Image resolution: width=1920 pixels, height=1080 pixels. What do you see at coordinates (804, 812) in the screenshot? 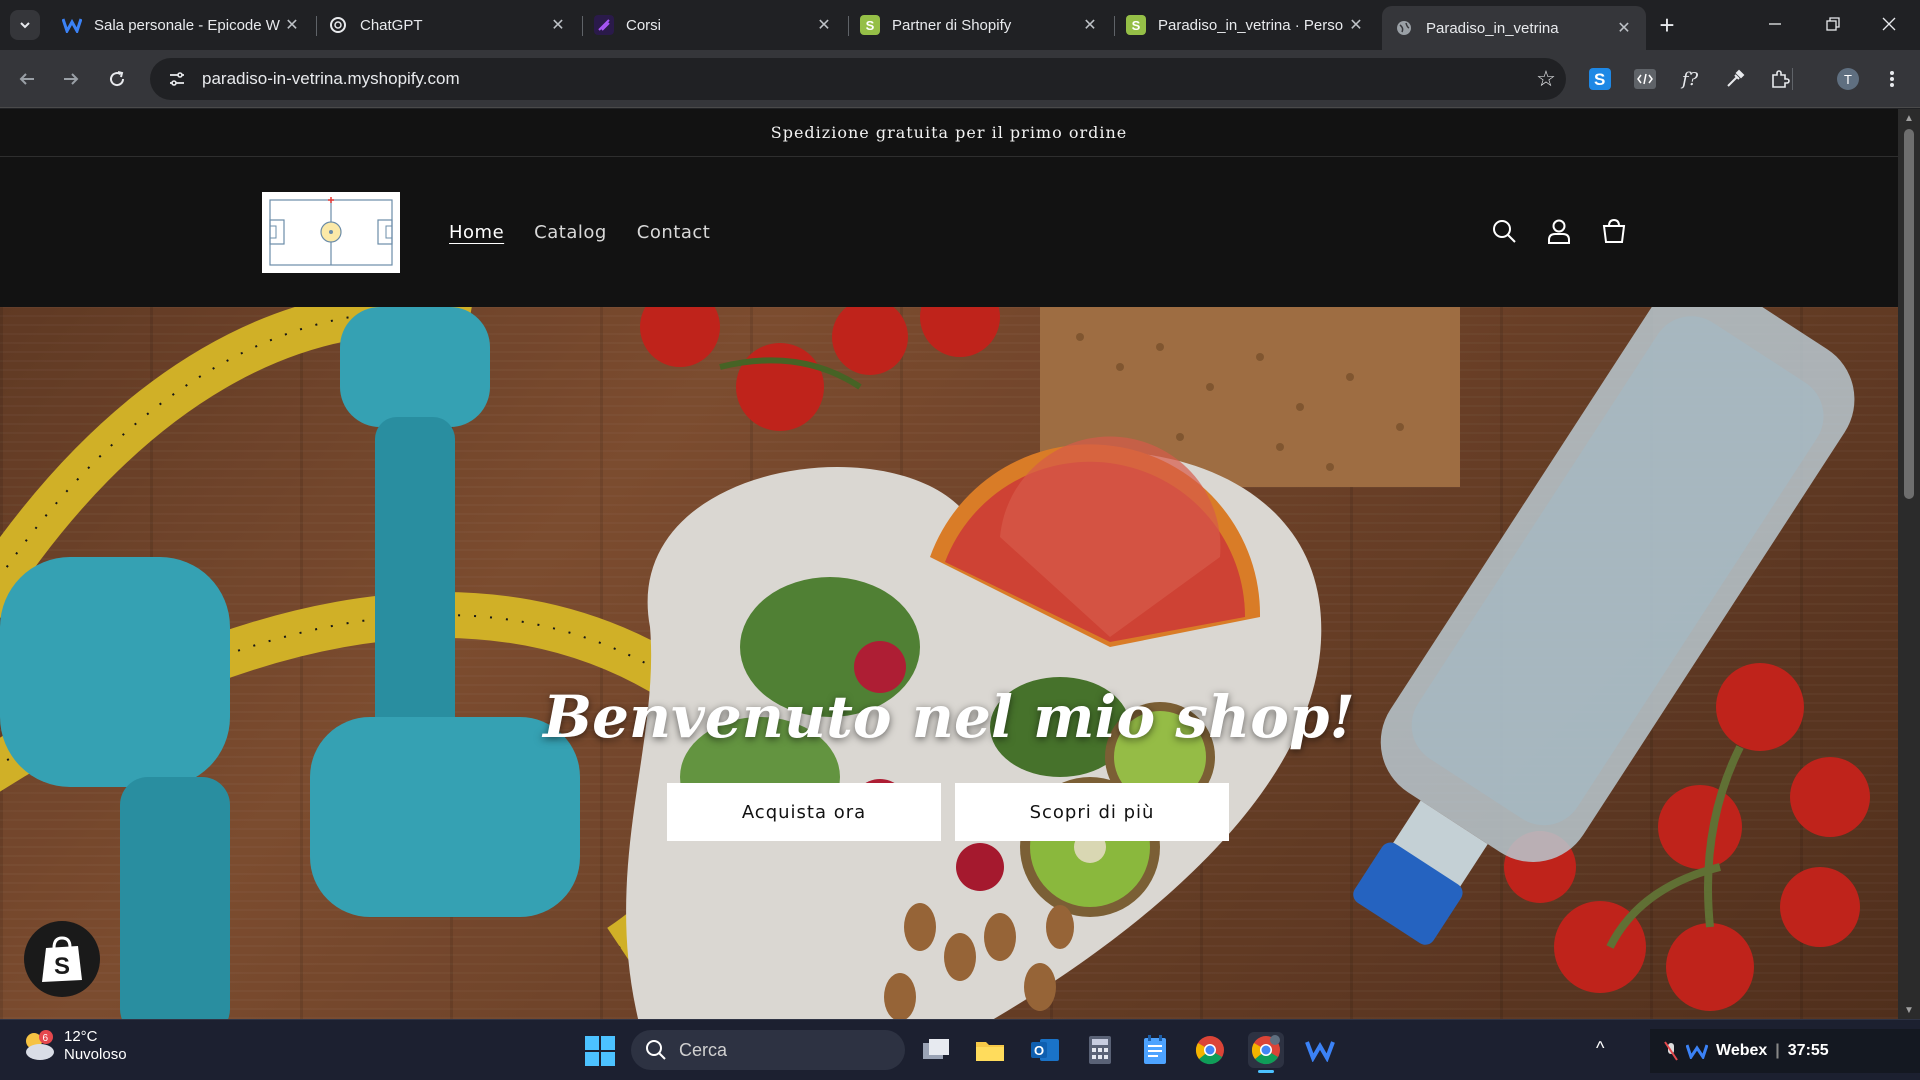
I see `shop-now-button: Acquista ora` at bounding box center [804, 812].